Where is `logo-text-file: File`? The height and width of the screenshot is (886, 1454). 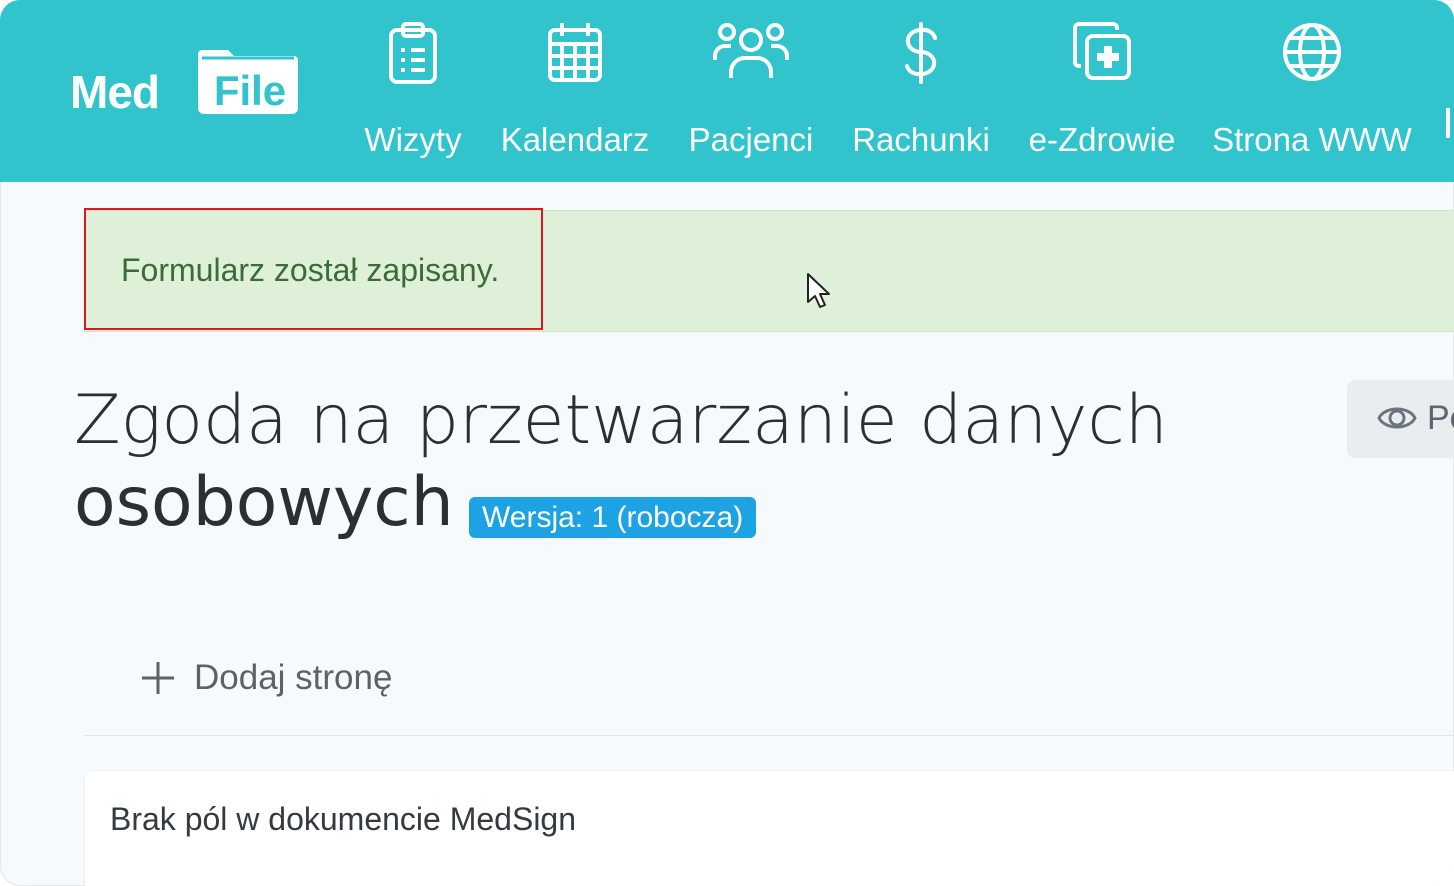
logo-text-file: File is located at coordinates (250, 90).